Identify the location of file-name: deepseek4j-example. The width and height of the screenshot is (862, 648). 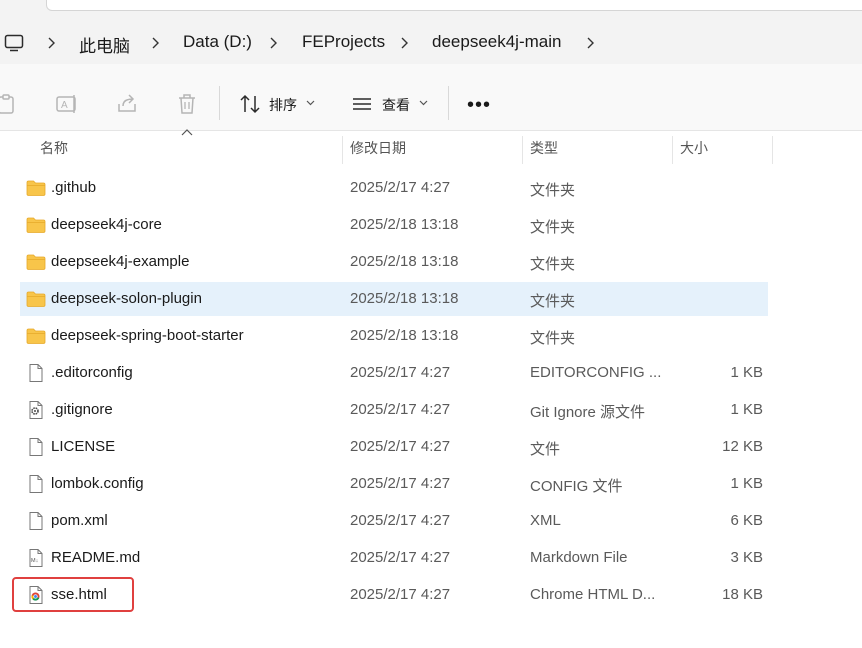
(120, 261).